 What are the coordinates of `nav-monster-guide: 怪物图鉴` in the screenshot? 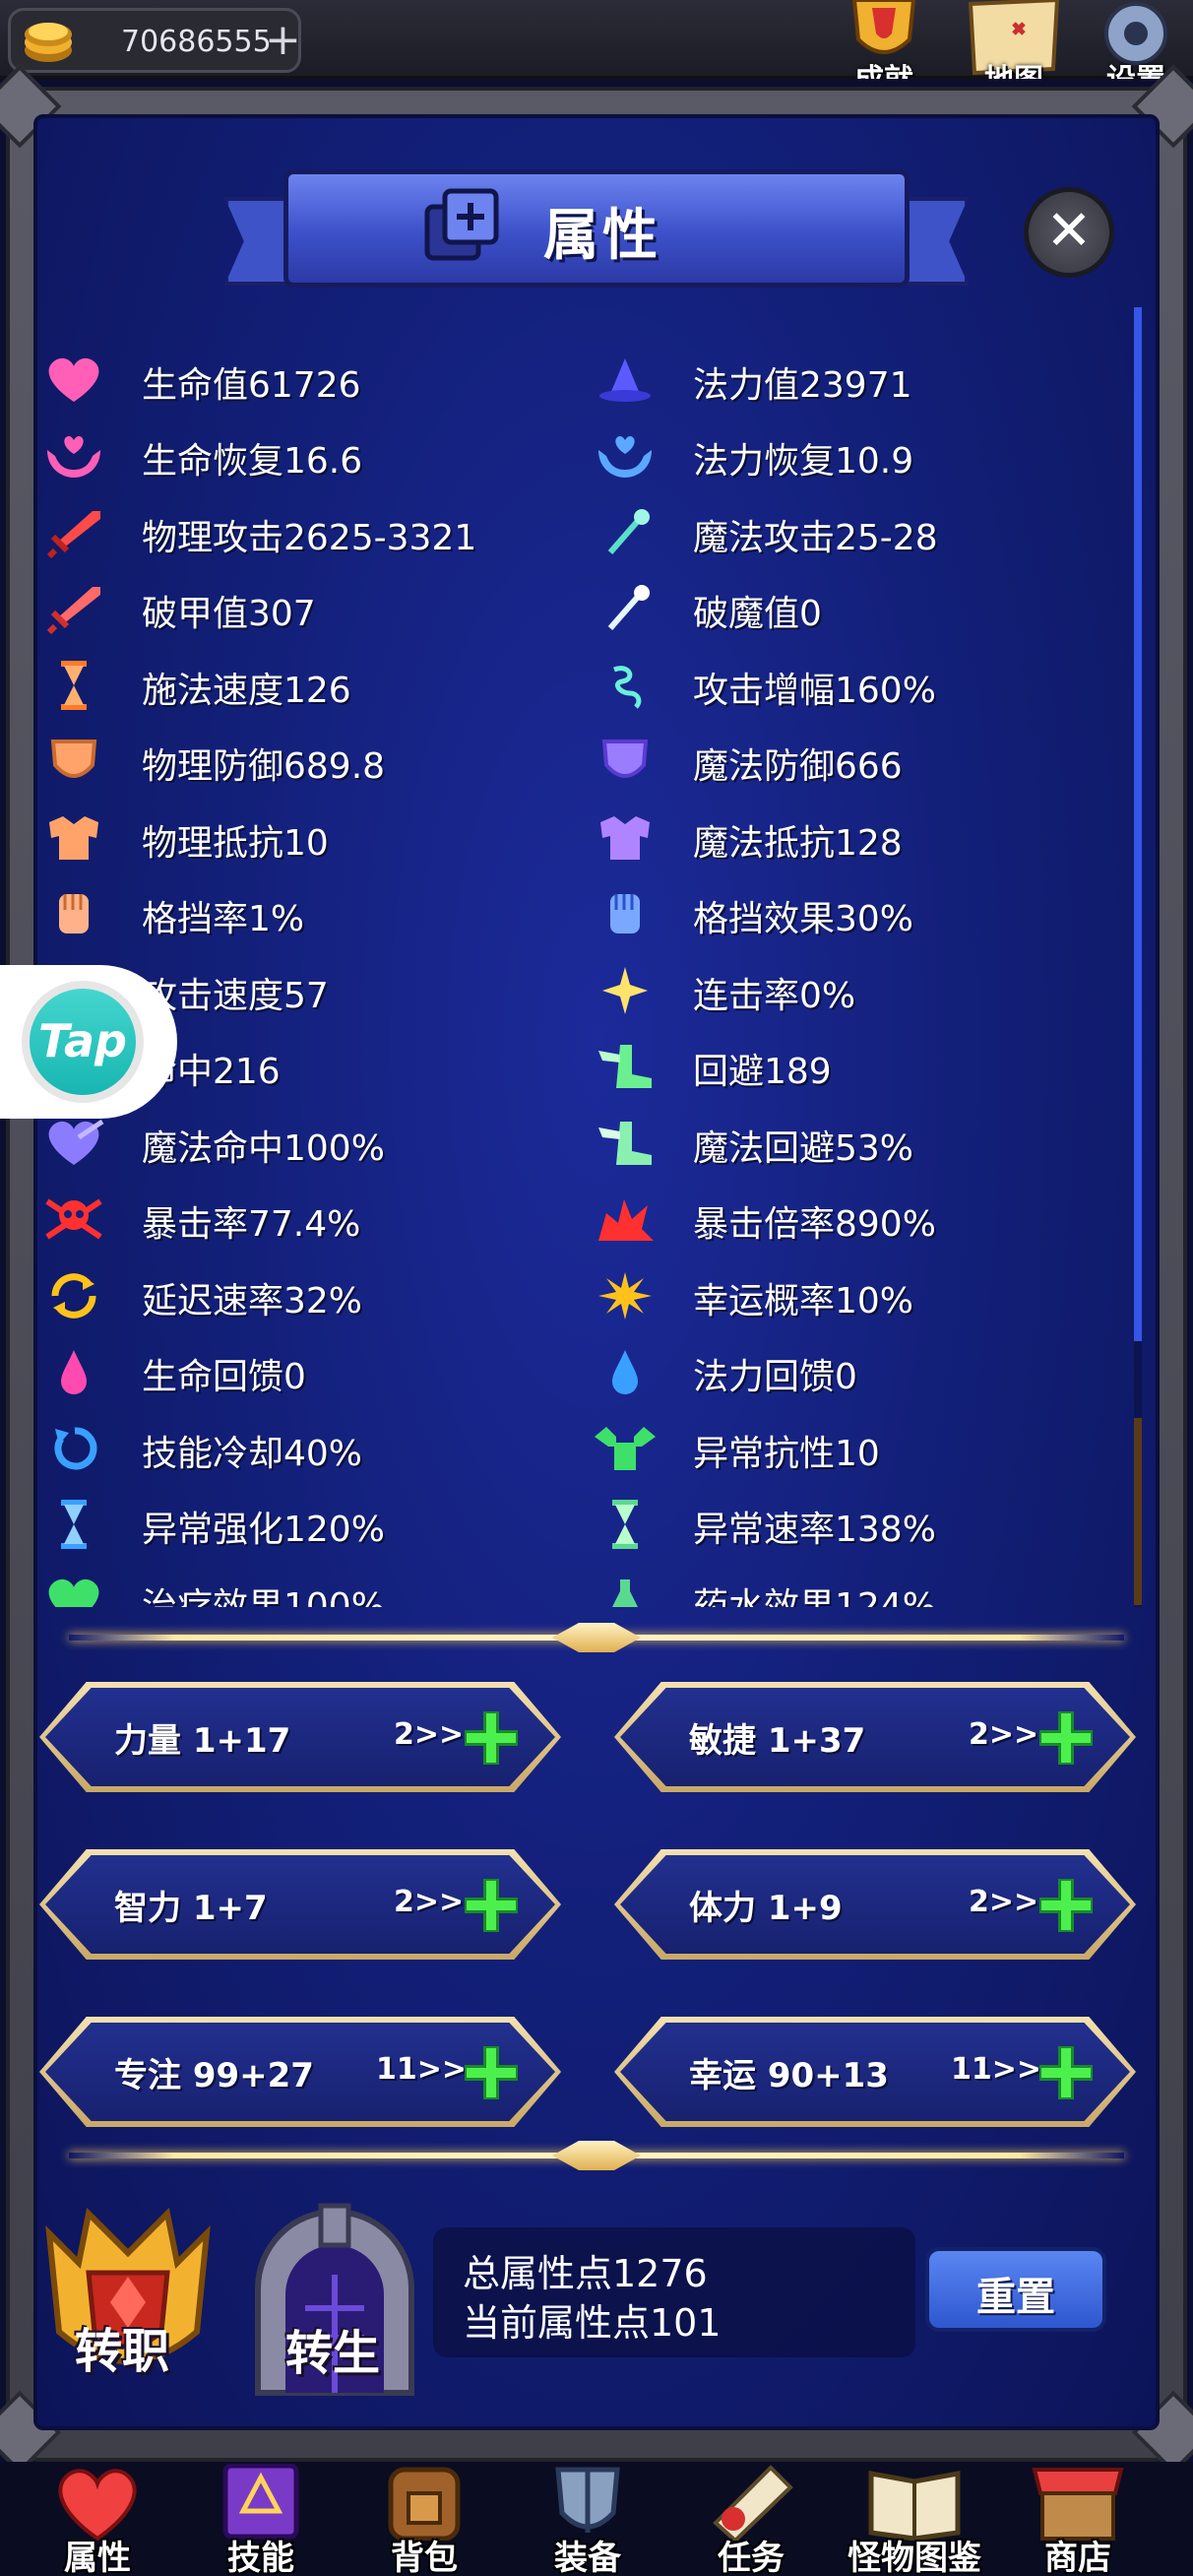 It's located at (914, 2519).